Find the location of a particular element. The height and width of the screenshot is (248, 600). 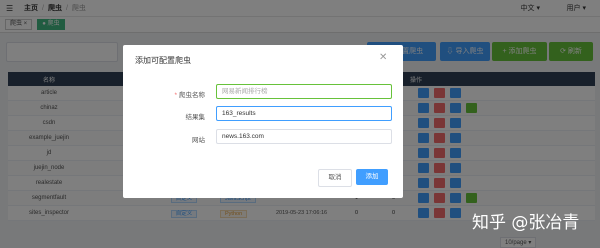

name-label: * 爬虫名称 is located at coordinates (189, 95).